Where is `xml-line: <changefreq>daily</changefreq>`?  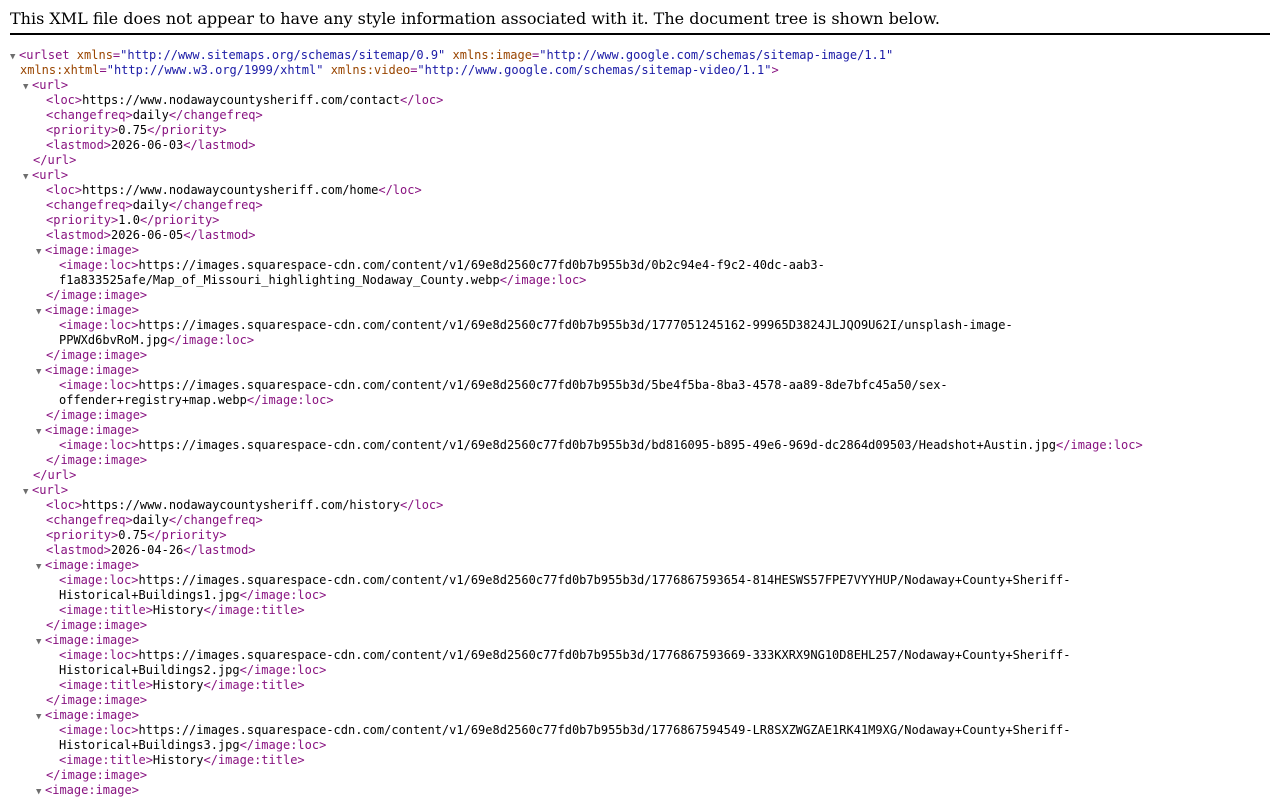 xml-line: <changefreq>daily</changefreq> is located at coordinates (154, 205).